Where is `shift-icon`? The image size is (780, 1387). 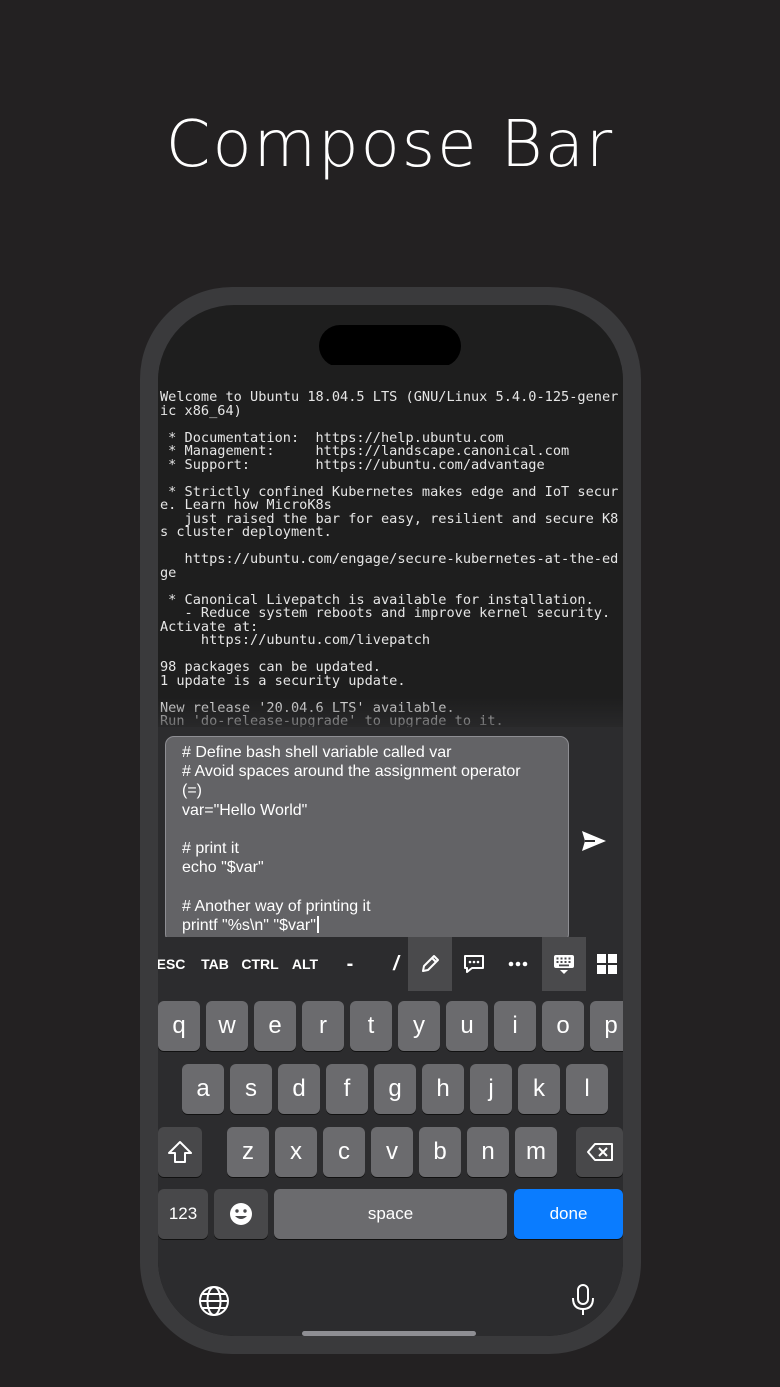 shift-icon is located at coordinates (180, 1152).